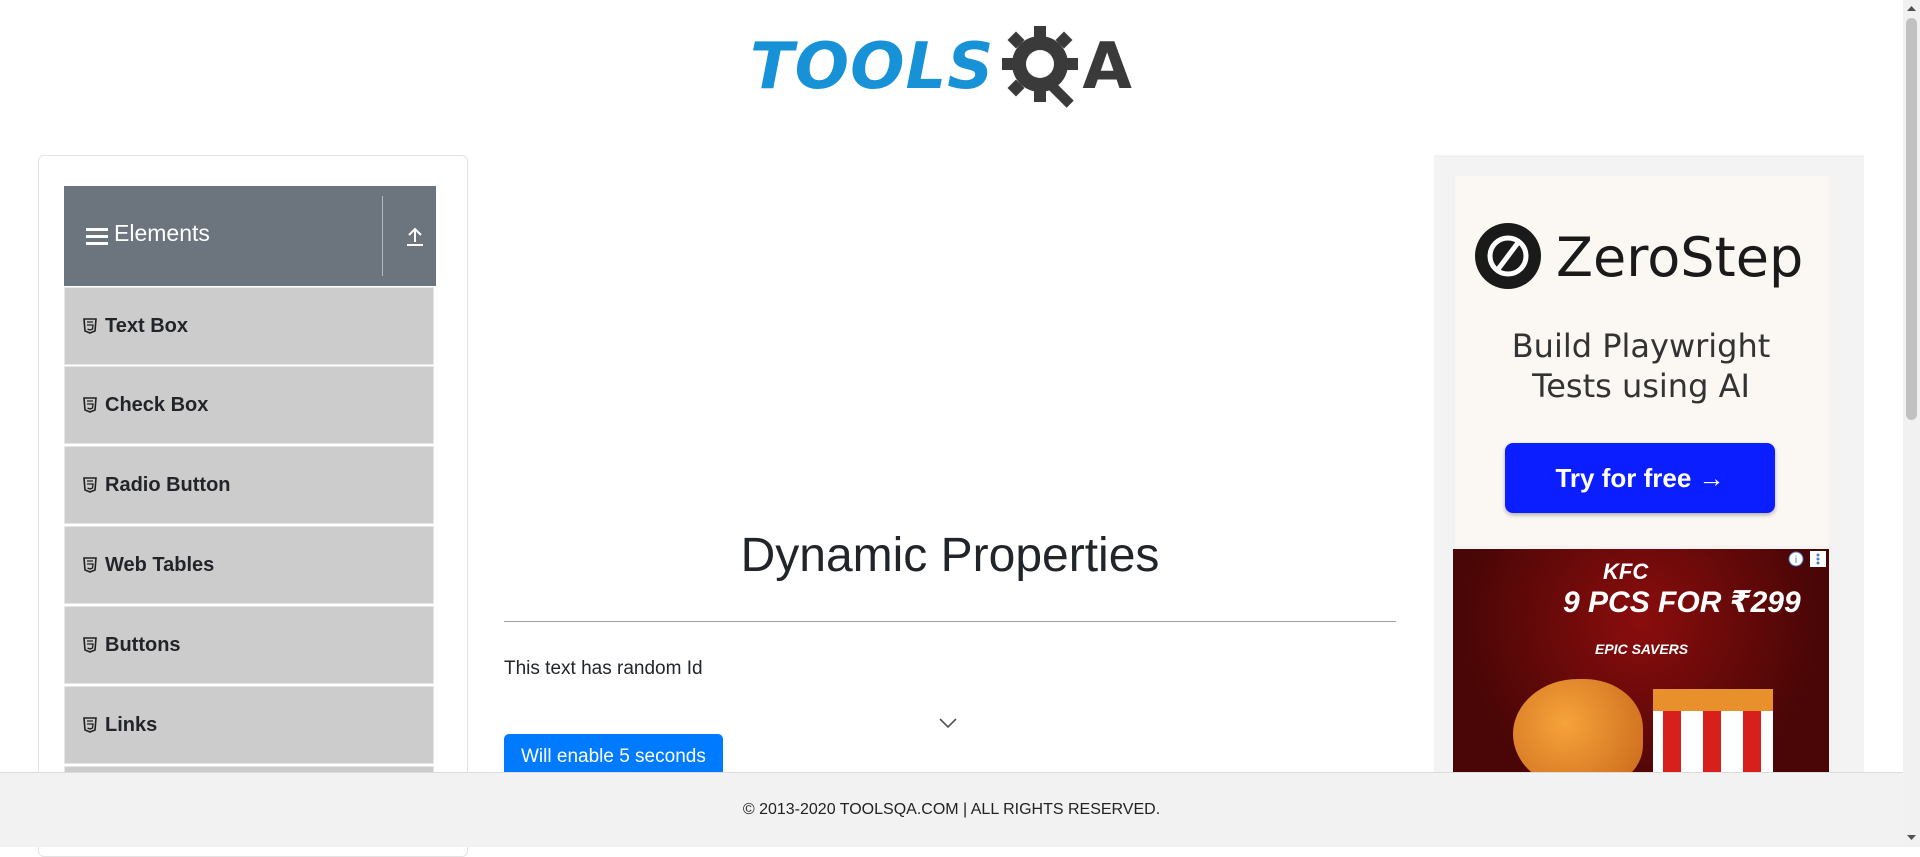  Describe the element at coordinates (249, 405) in the screenshot. I see `sidebar-item-check-box: Check Box` at that location.